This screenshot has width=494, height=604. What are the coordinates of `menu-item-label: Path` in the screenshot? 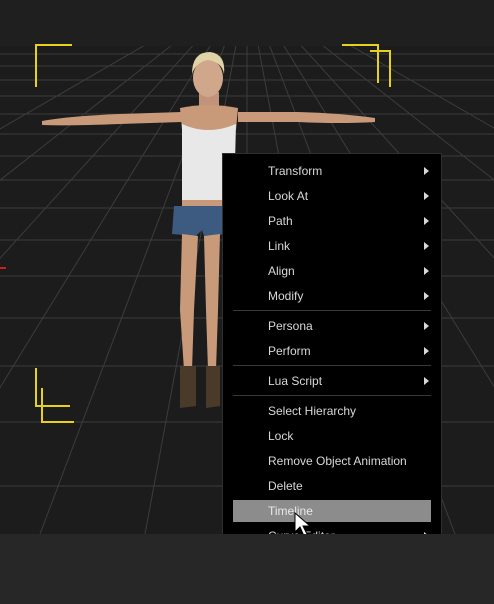 It's located at (280, 221).